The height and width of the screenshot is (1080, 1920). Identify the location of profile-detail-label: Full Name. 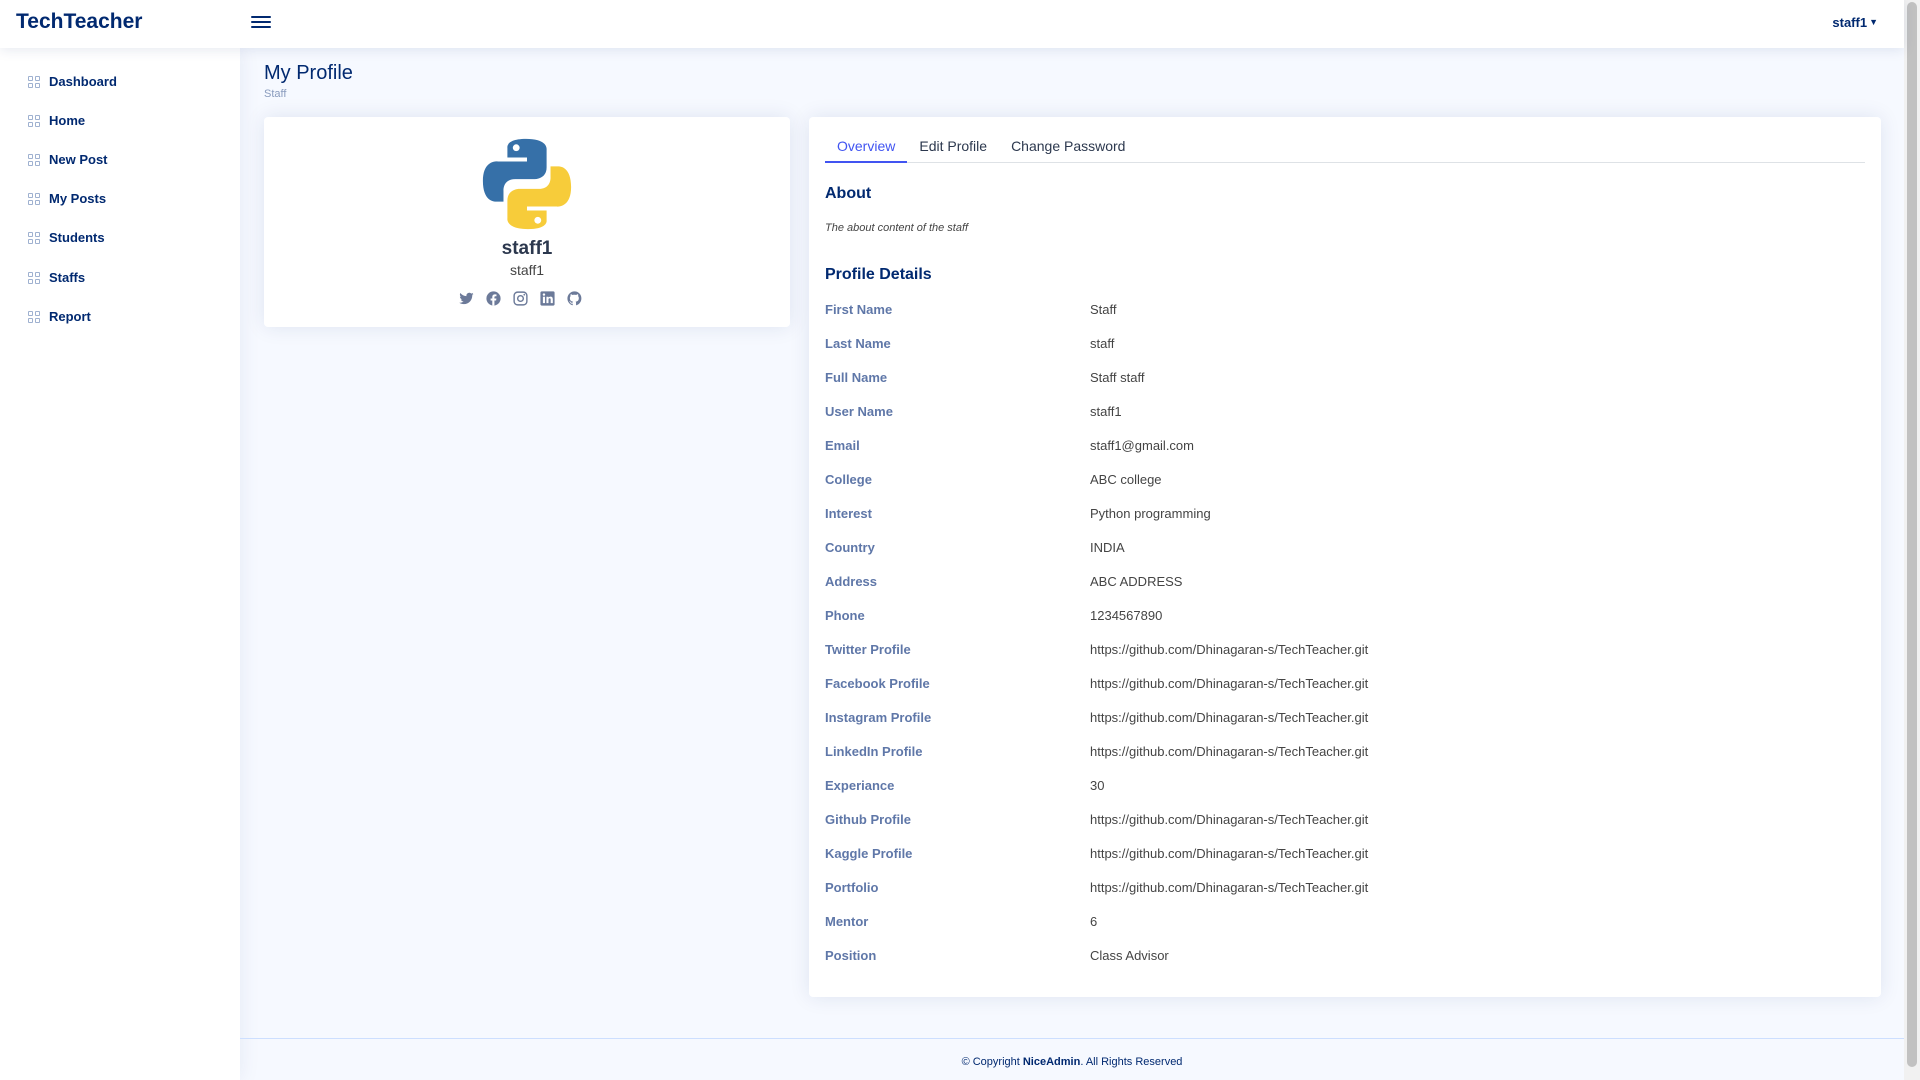
(856, 377).